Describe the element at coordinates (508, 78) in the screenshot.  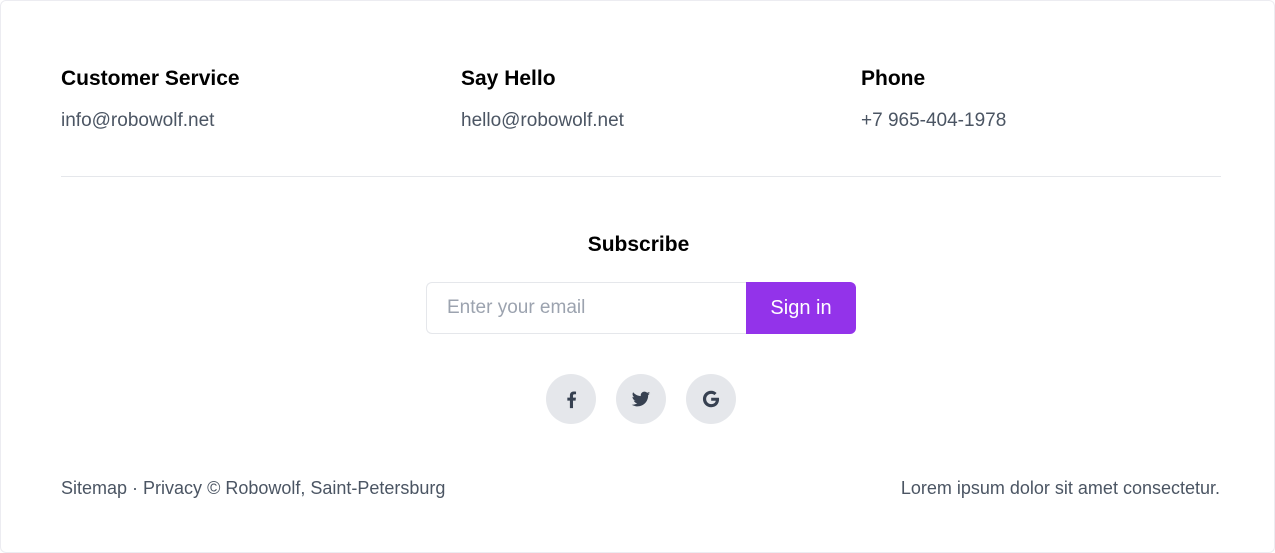
I see `contact-title: Say Hello` at that location.